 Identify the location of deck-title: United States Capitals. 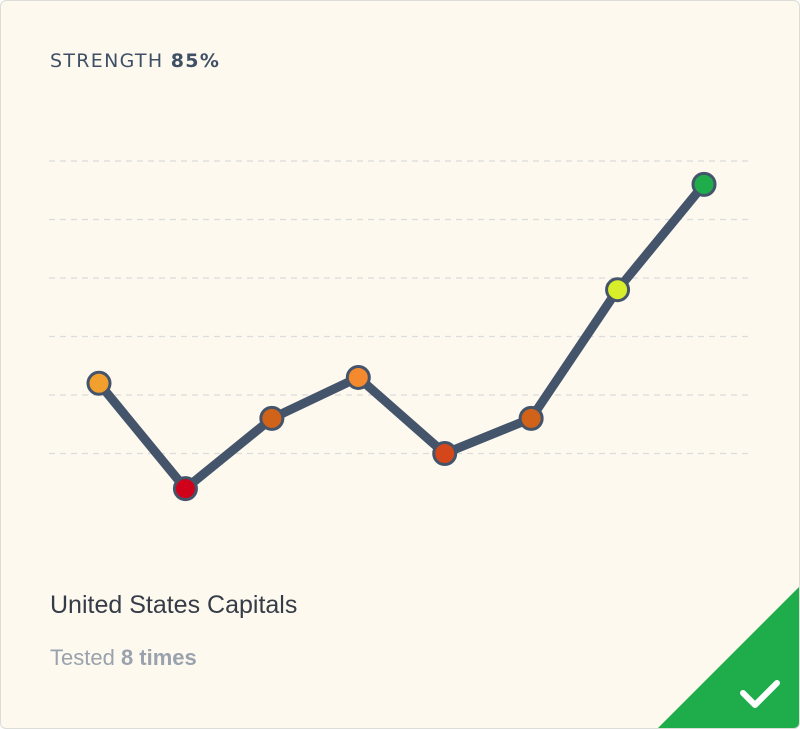
(174, 605).